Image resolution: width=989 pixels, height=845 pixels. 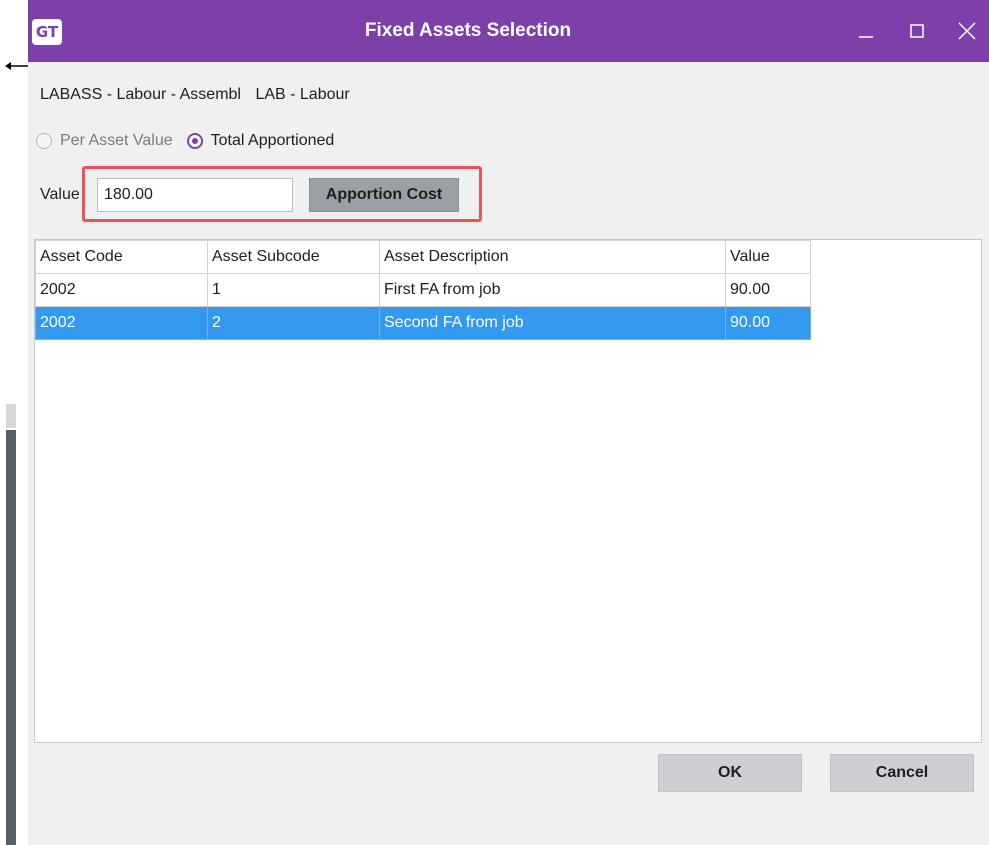 I want to click on close-button, so click(x=967, y=31).